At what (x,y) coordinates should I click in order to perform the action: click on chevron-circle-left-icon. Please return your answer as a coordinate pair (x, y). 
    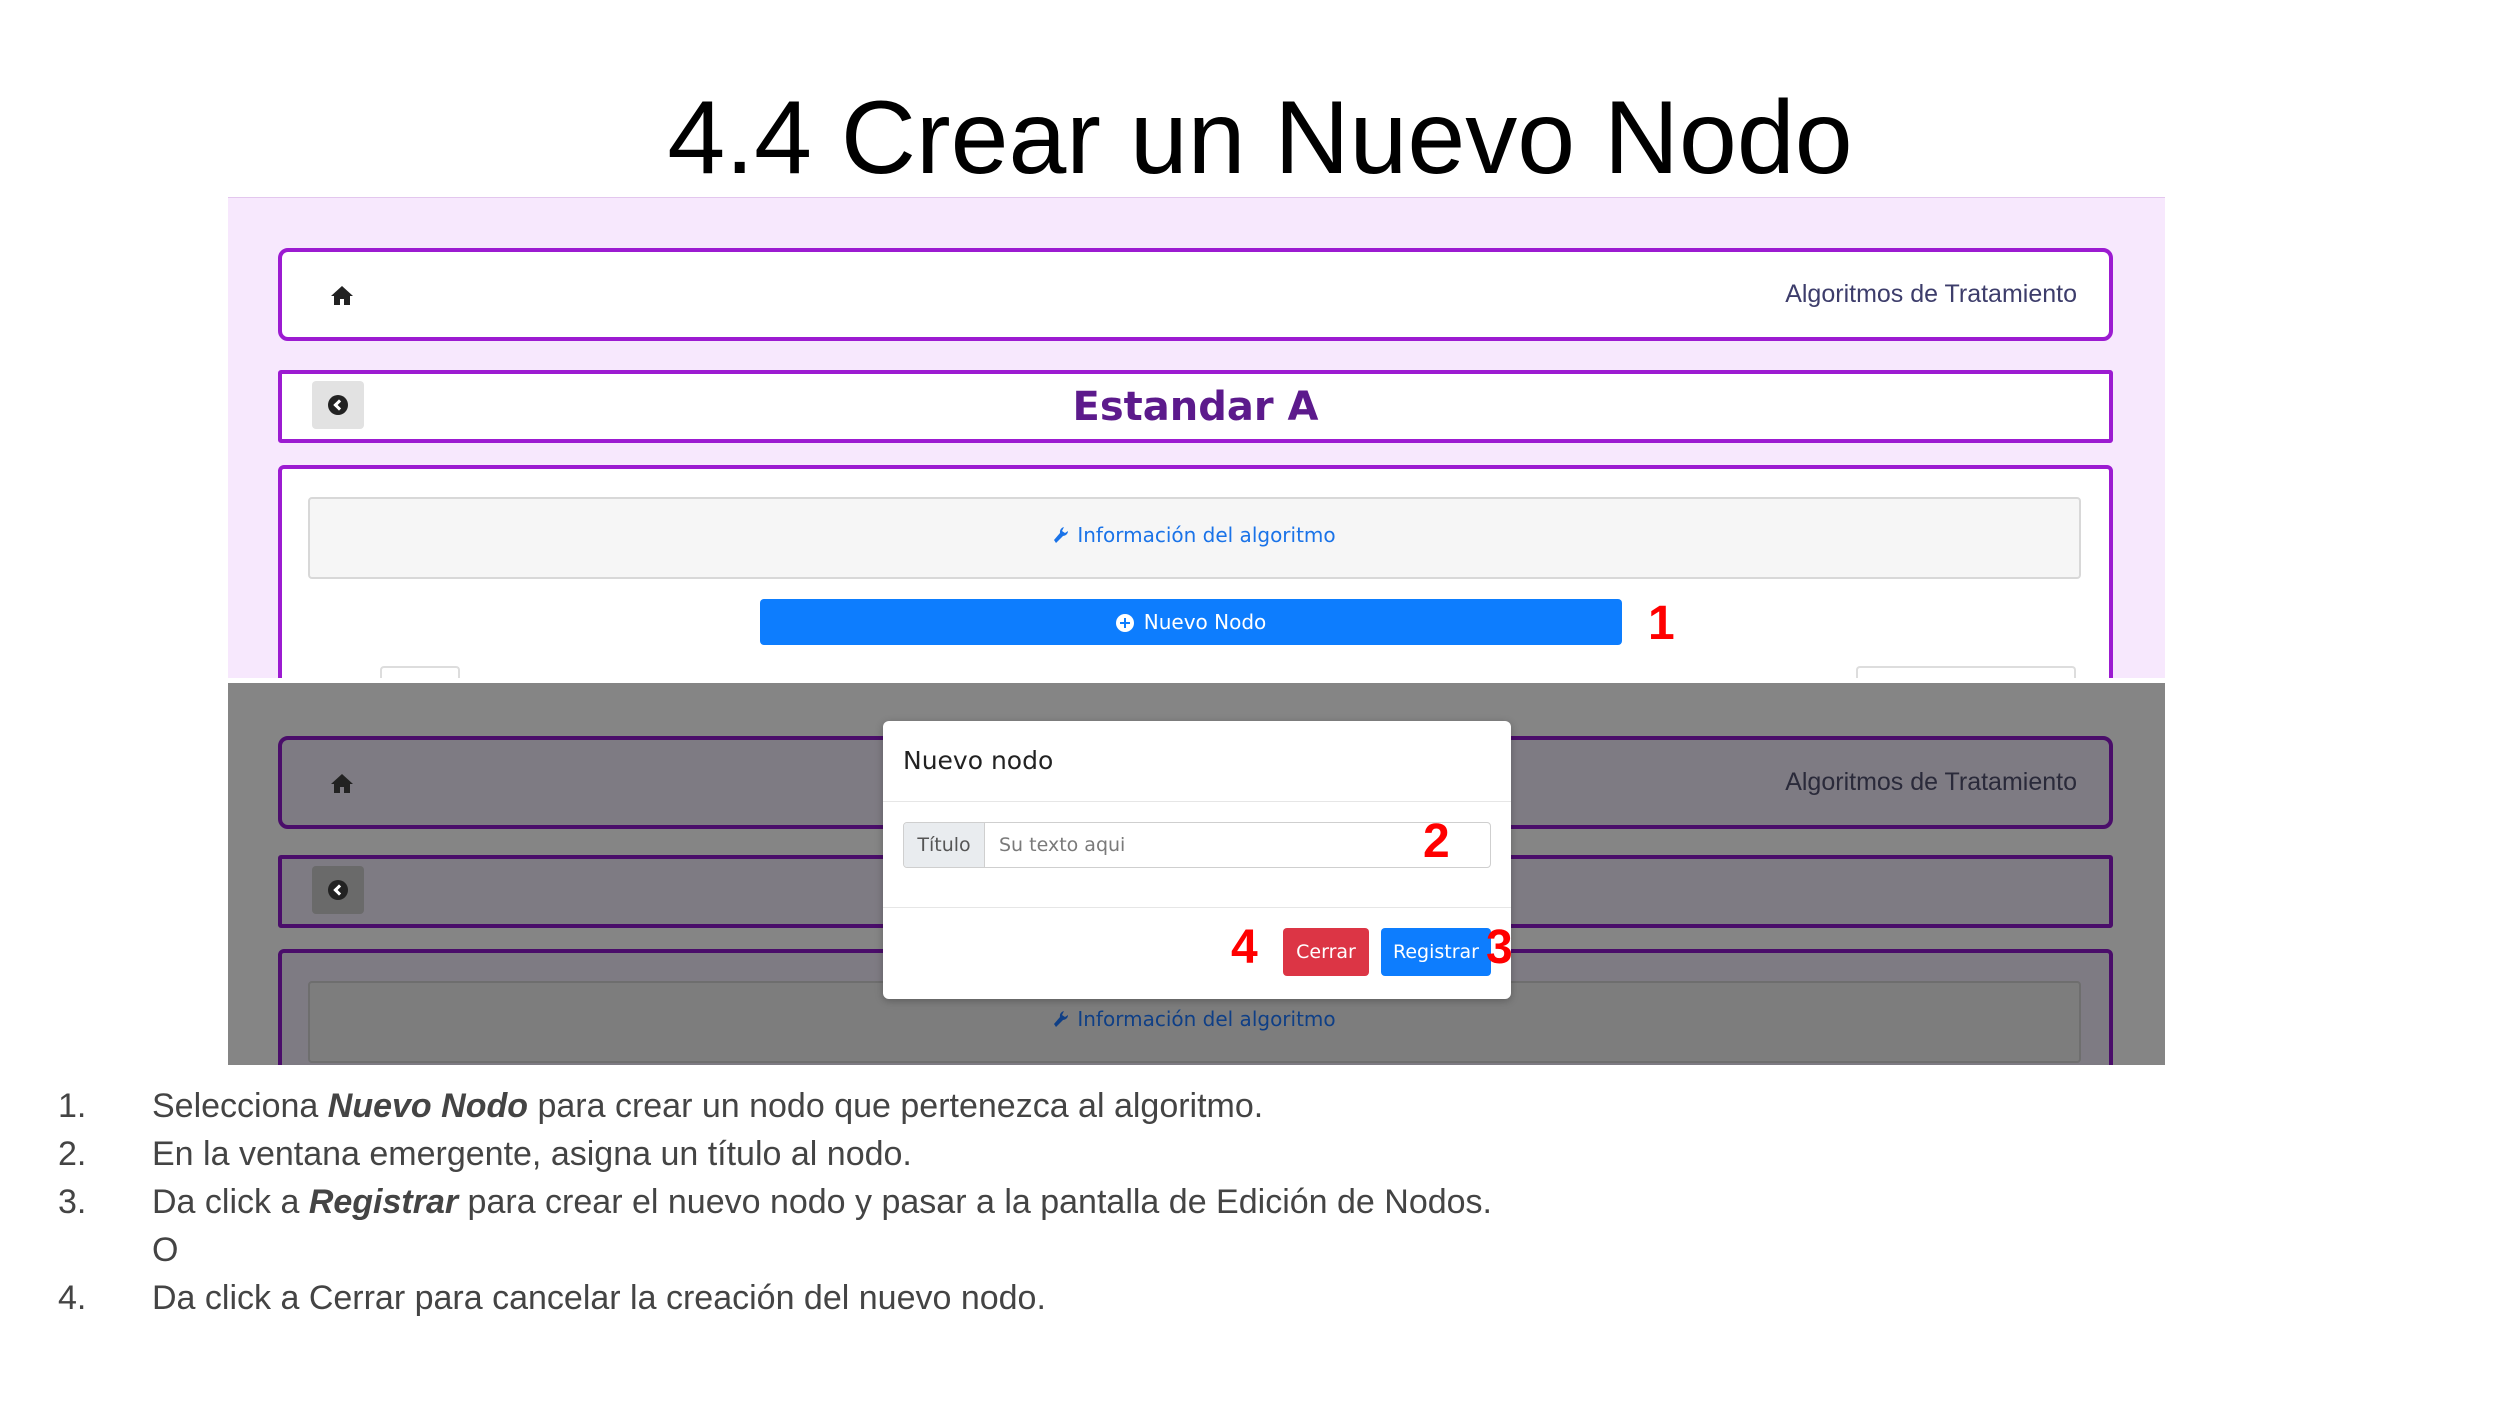
    Looking at the image, I should click on (338, 890).